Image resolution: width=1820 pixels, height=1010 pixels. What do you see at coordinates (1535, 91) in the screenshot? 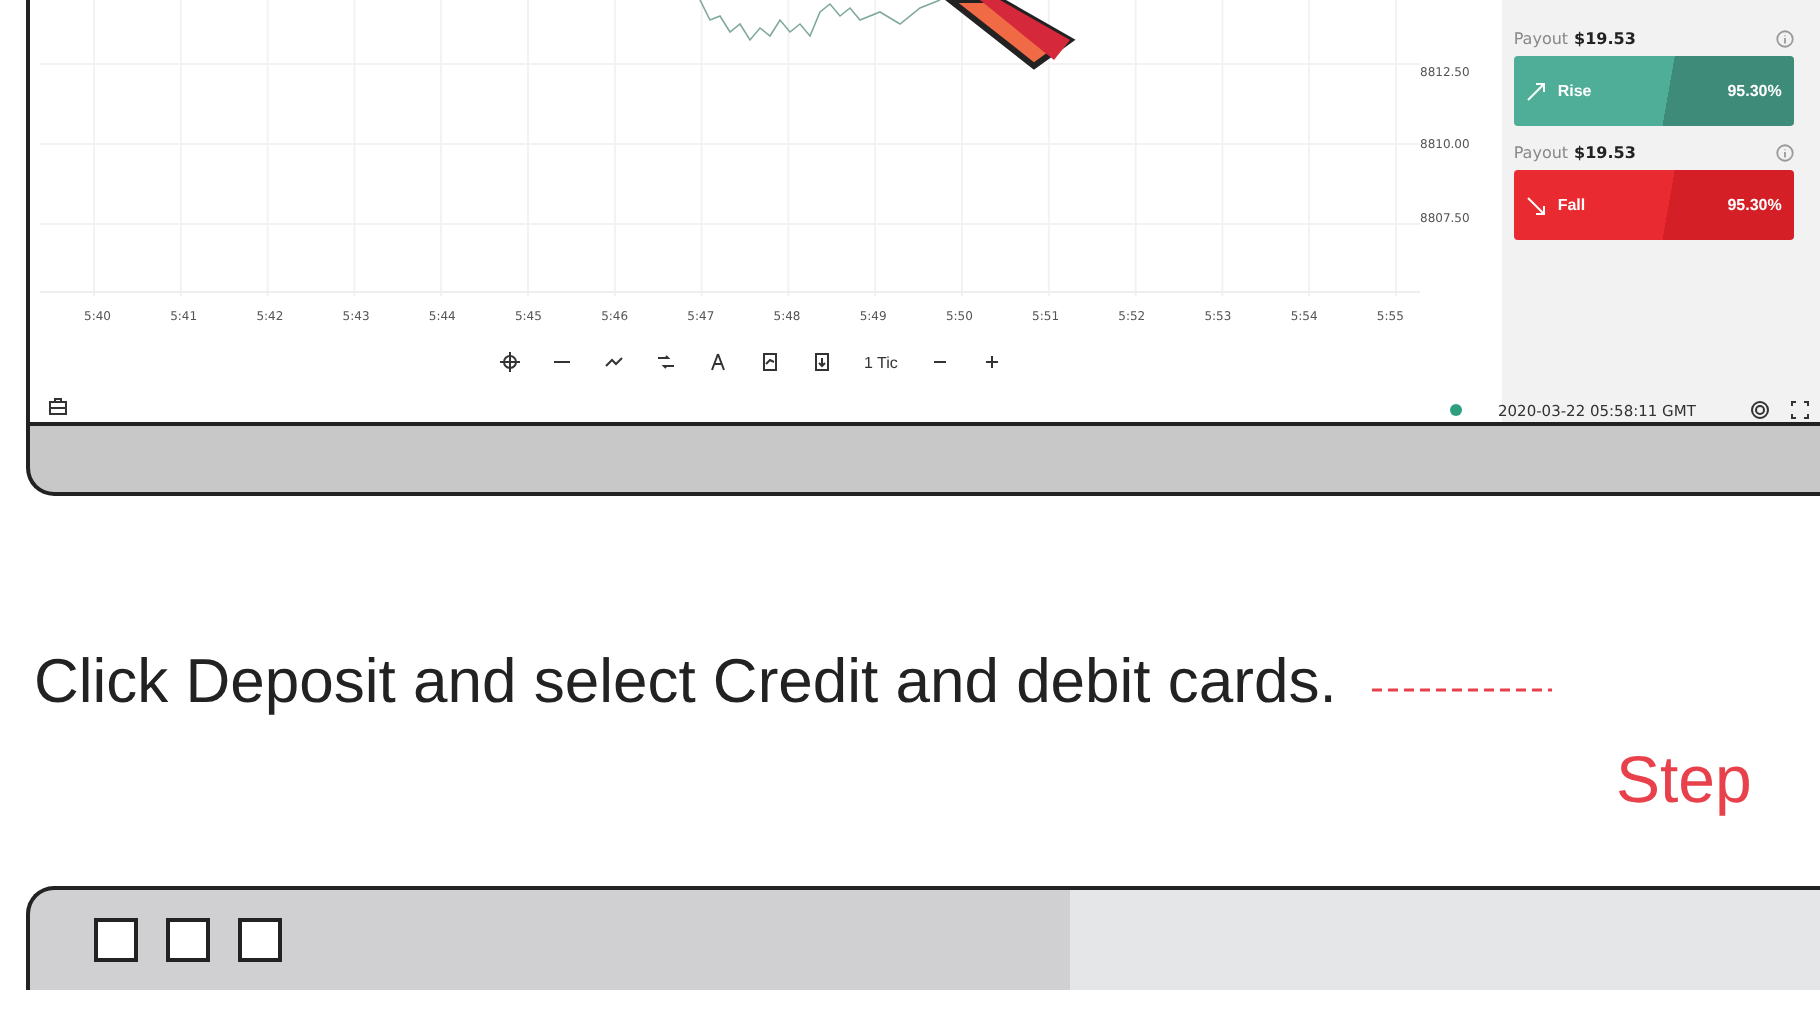
I see `arrow-up-right-icon` at bounding box center [1535, 91].